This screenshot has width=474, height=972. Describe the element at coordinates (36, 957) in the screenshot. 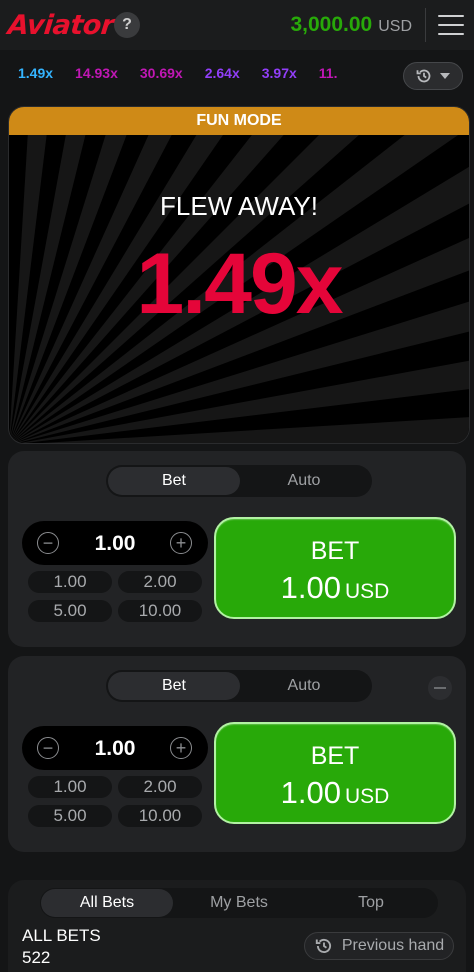

I see `all-bets-count: 522` at that location.